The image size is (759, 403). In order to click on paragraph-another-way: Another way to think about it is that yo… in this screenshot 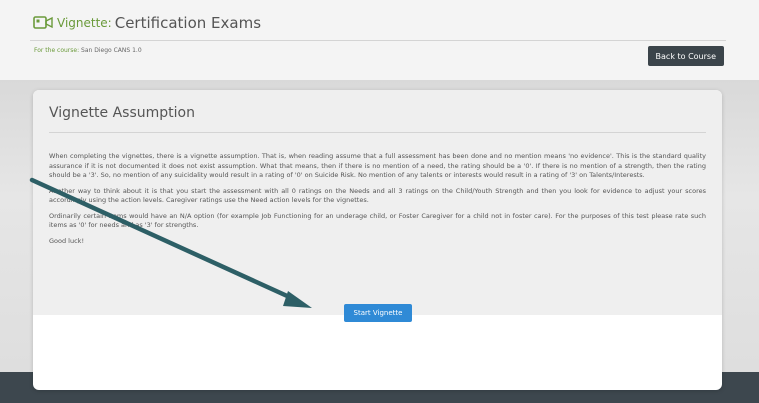, I will do `click(377, 195)`.